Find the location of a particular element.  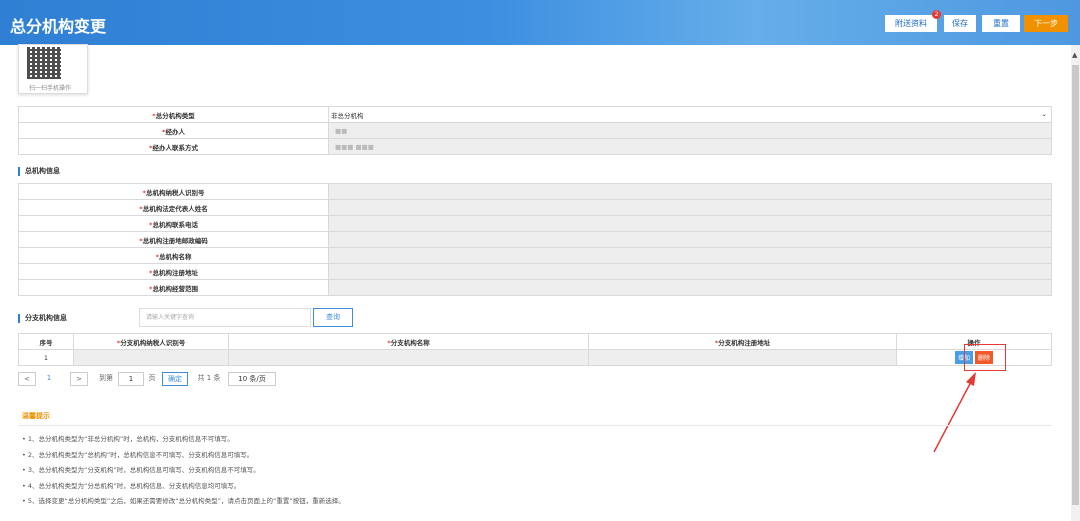

branch-address-field is located at coordinates (742, 357).